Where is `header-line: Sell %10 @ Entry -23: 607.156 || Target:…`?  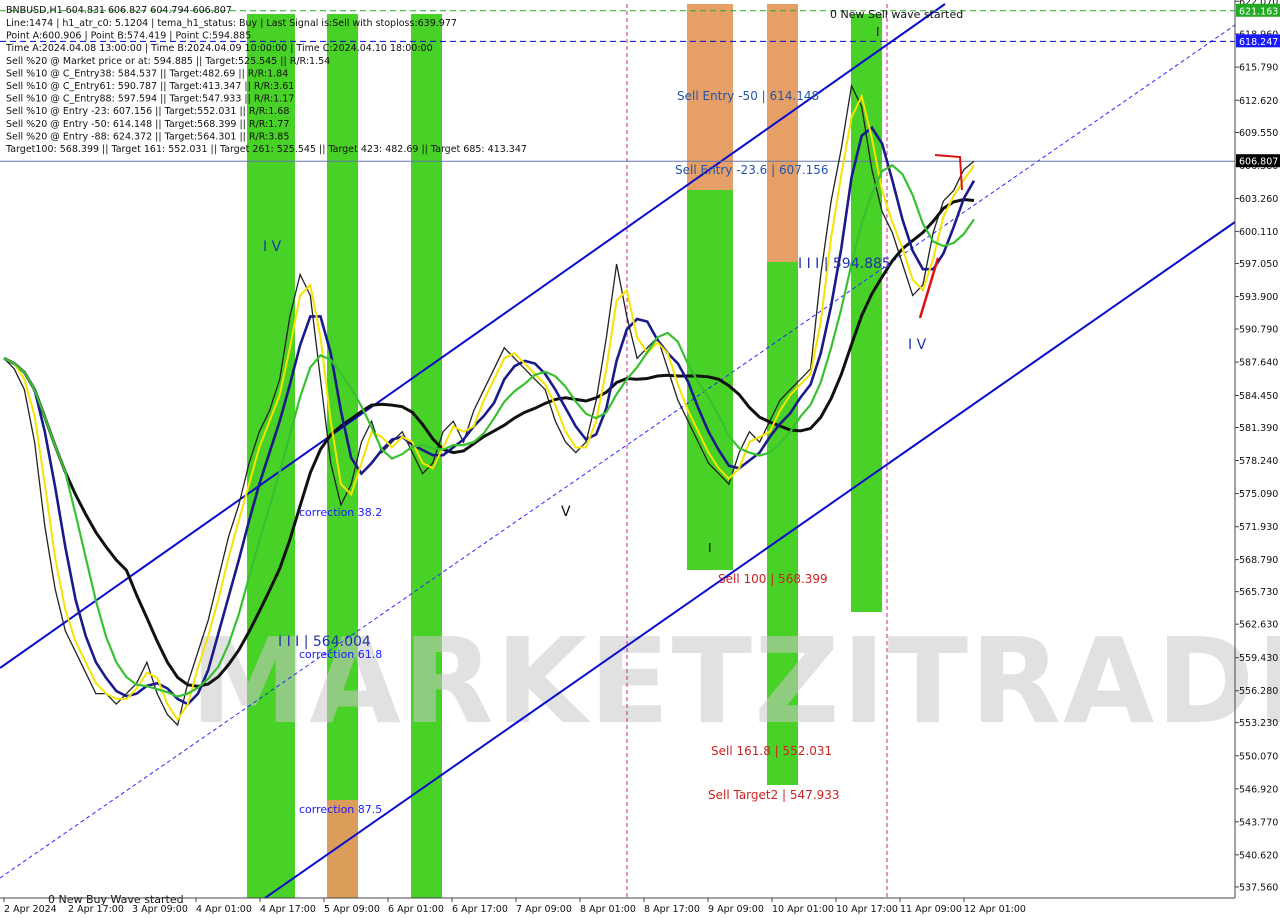
header-line: Sell %10 @ Entry -23: 607.156 || Target:… is located at coordinates (147, 111).